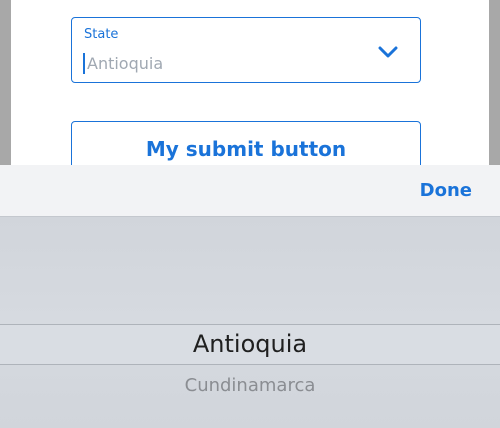  I want to click on dimmed-backdrop-right, so click(494, 82).